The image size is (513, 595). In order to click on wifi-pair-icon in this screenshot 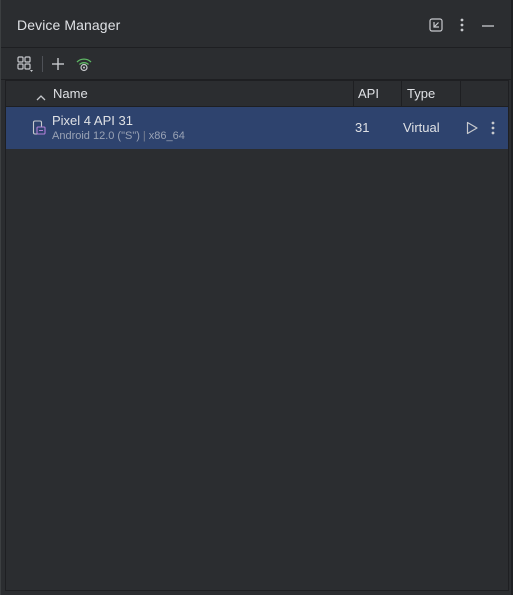, I will do `click(84, 64)`.